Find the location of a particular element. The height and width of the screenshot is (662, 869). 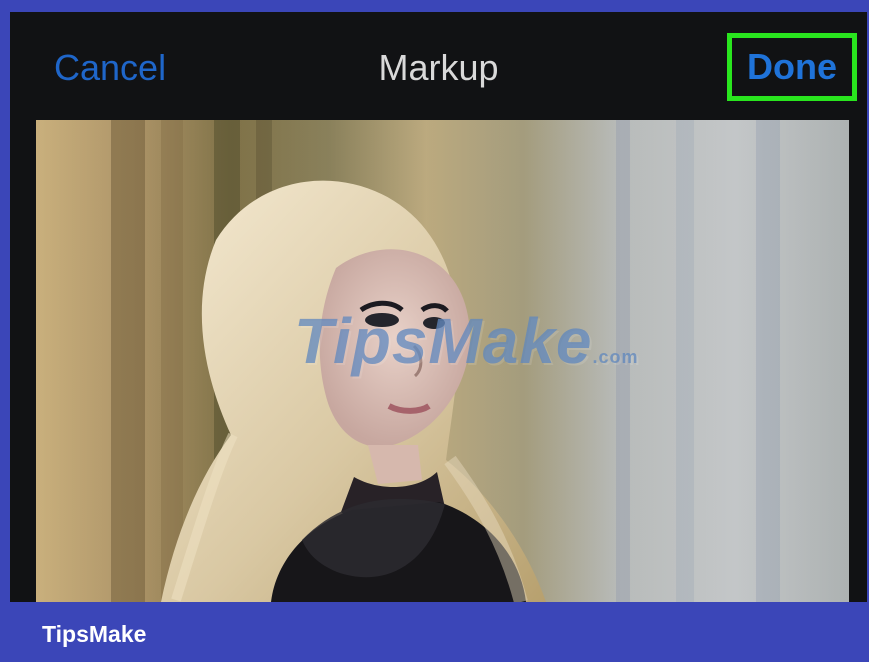

watermark-logo: TipsMake.com is located at coordinates (466, 341).